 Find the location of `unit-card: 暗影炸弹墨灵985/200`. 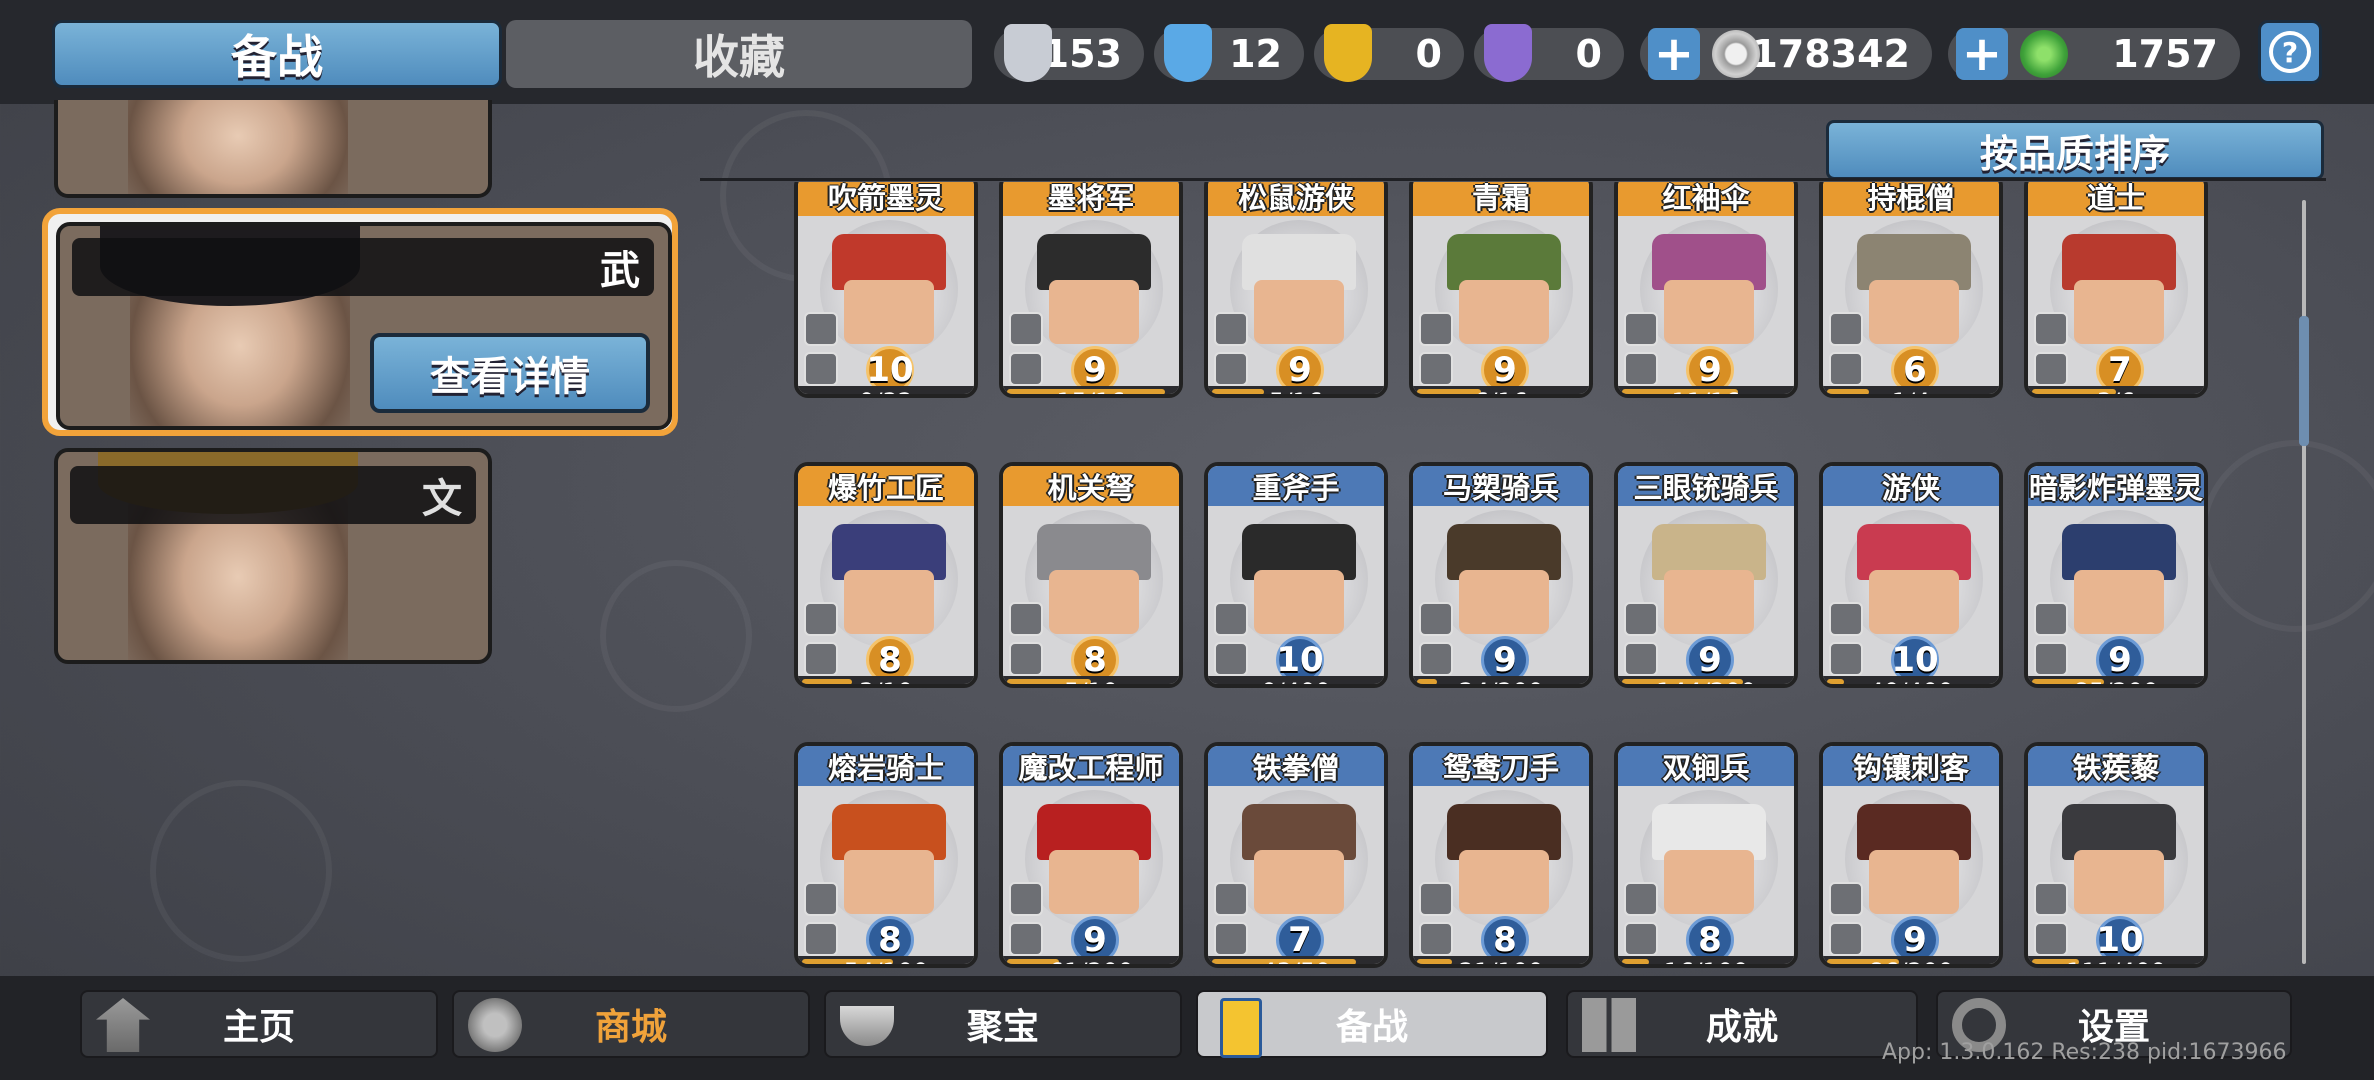

unit-card: 暗影炸弹墨灵985/200 is located at coordinates (2116, 575).